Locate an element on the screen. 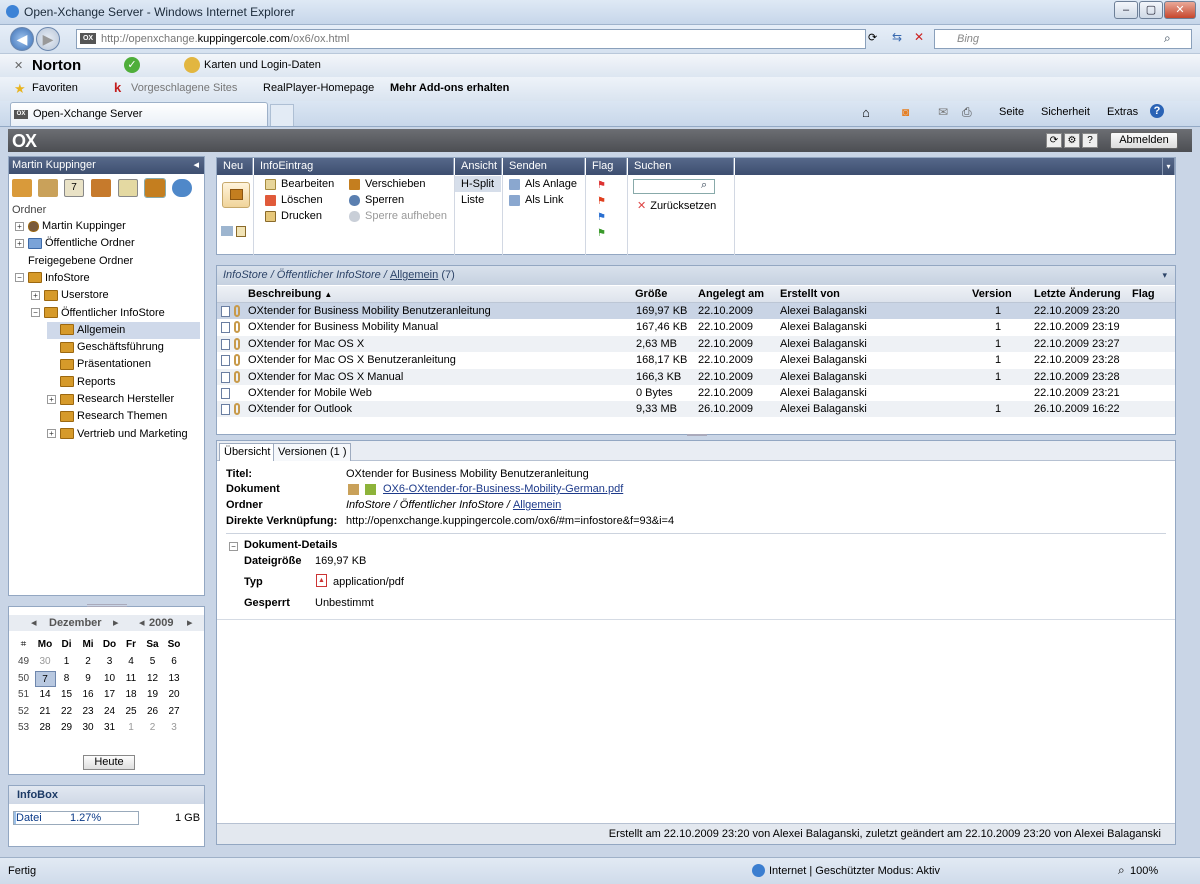 The width and height of the screenshot is (1200, 884). calendar-day: 14 is located at coordinates (45, 695).